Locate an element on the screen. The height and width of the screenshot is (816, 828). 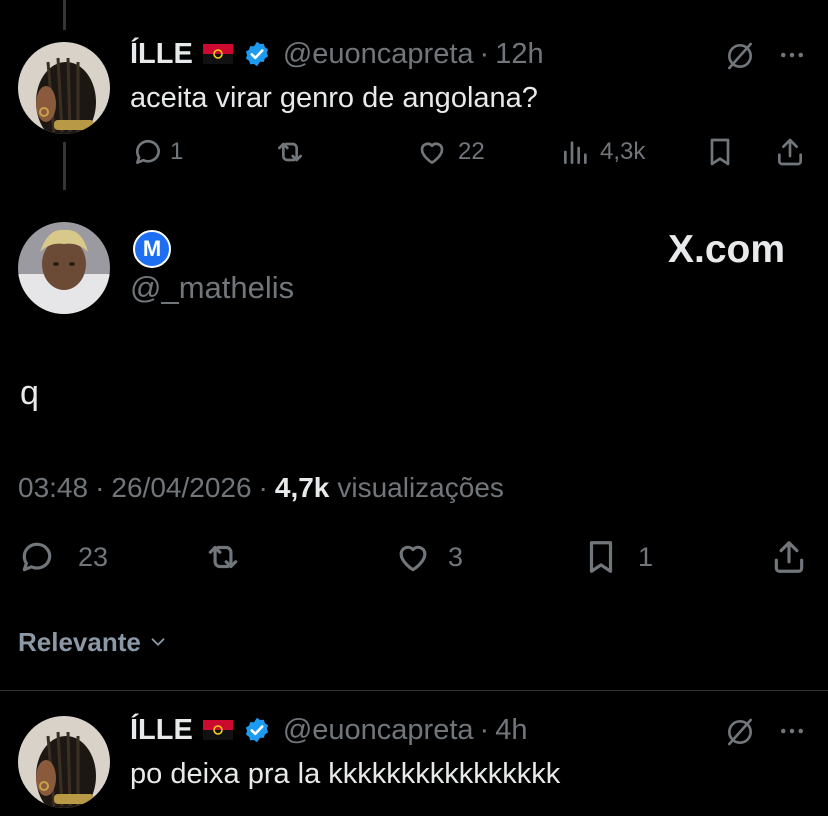
thread-line-top is located at coordinates (64, 15).